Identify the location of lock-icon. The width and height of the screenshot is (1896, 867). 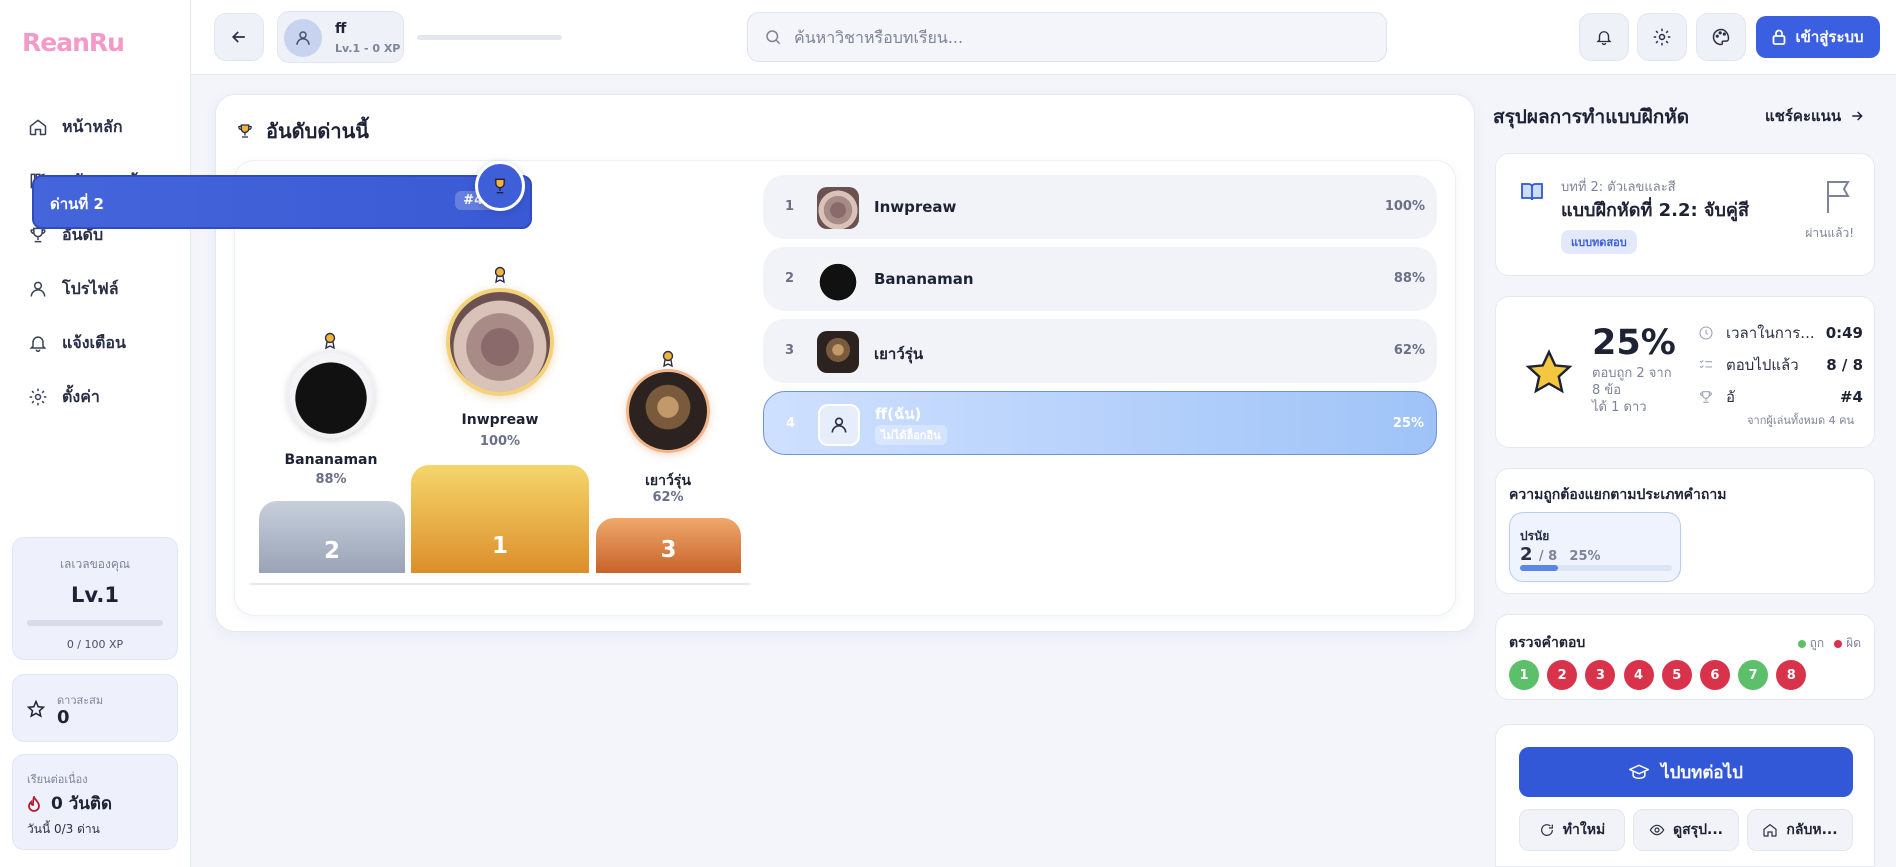
(1779, 37).